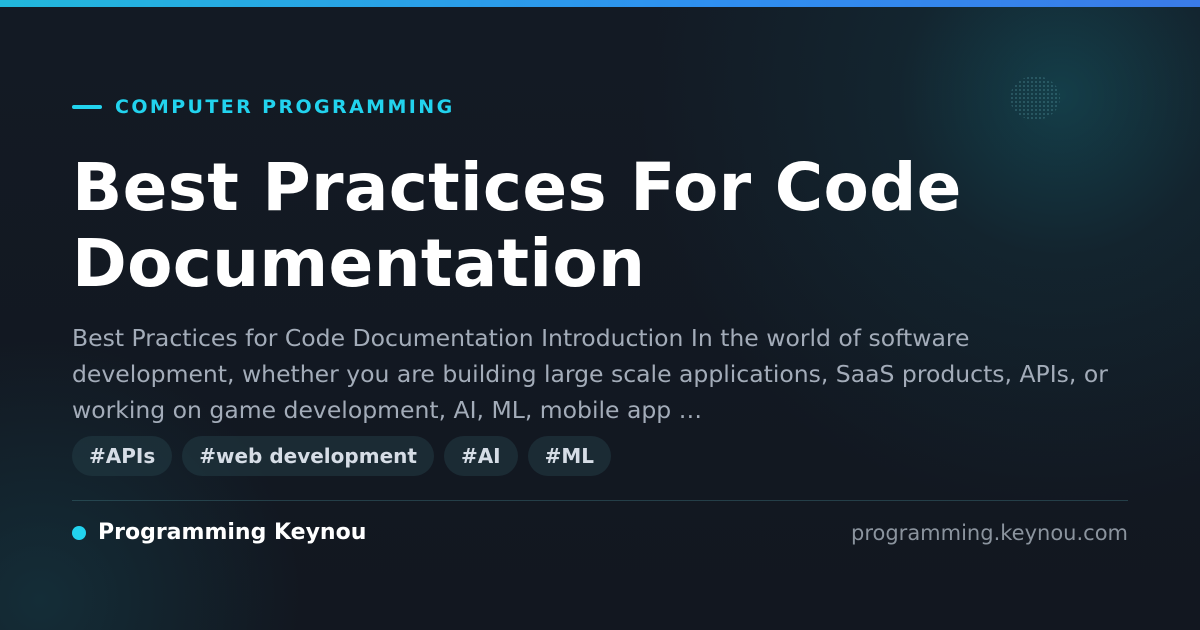 Image resolution: width=1200 pixels, height=630 pixels. I want to click on footer-brand: Programming Keynou, so click(219, 533).